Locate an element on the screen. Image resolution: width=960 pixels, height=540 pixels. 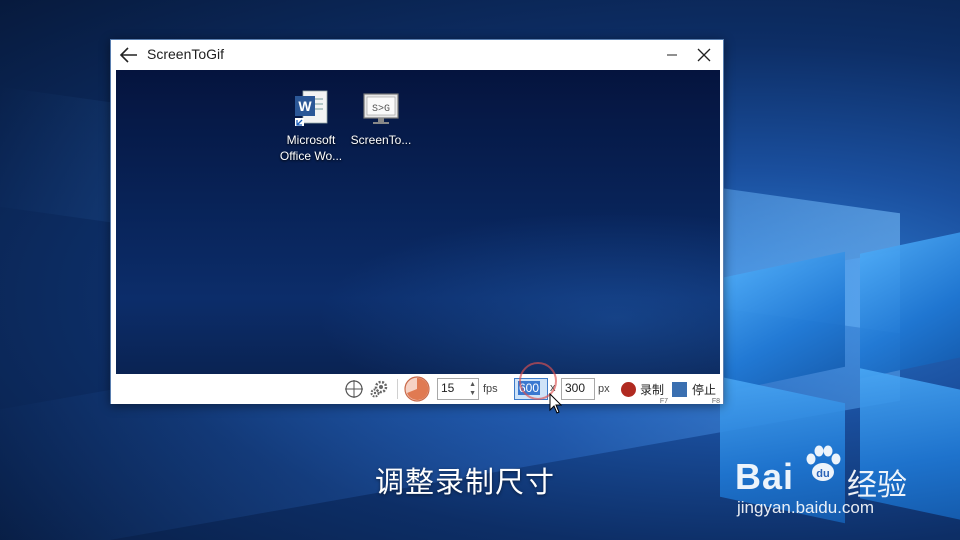
watermark-brand: Bai is located at coordinates (765, 476).